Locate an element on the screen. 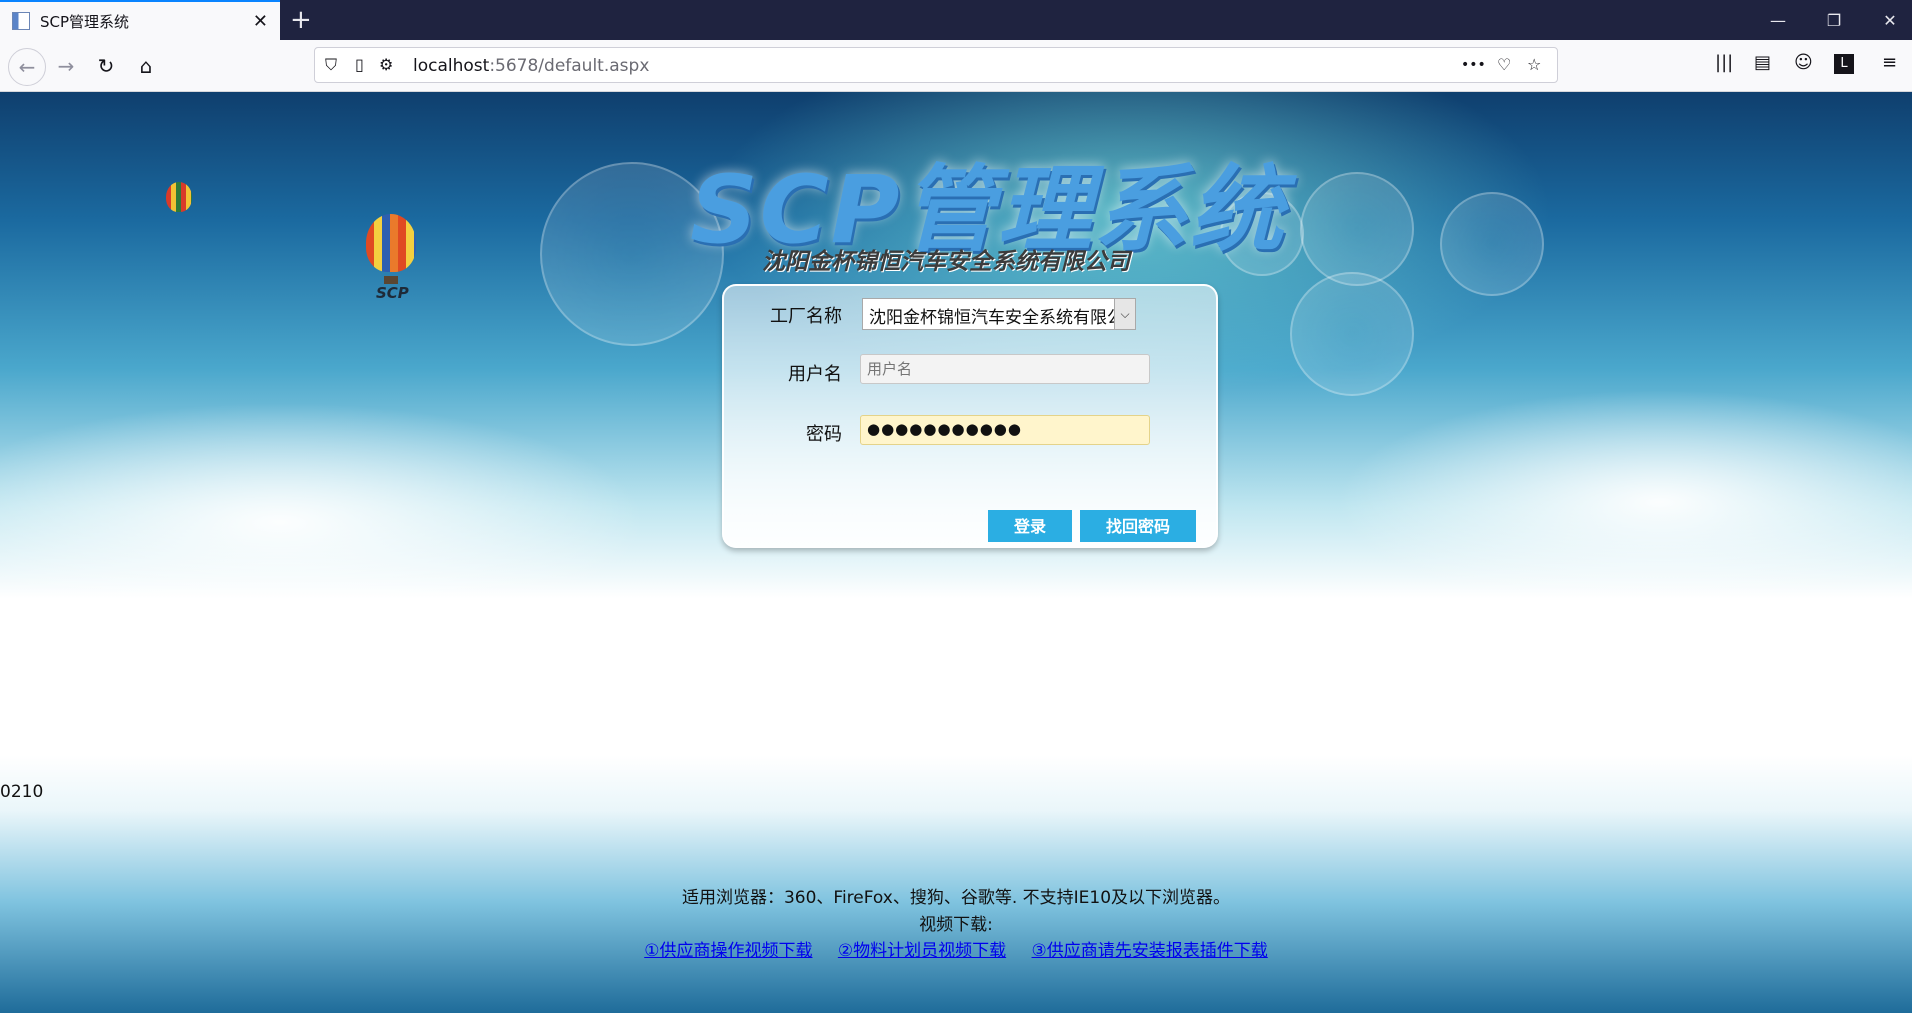  url-text: localhost:5678/default.aspx is located at coordinates (531, 66).